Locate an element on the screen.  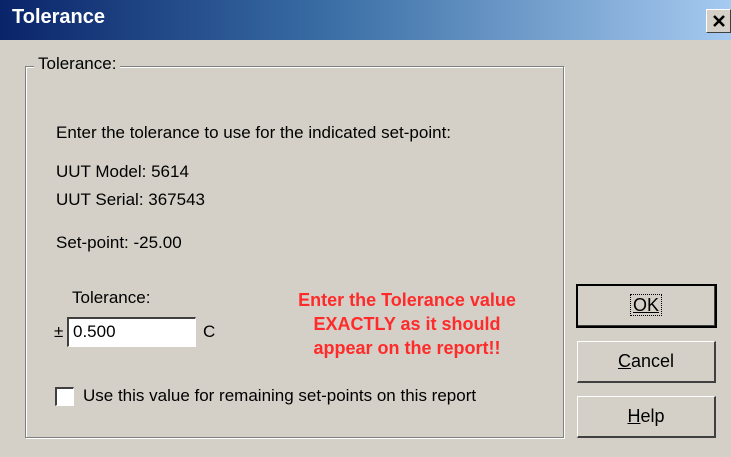
cancel-button-label: ancel is located at coordinates (652, 361).